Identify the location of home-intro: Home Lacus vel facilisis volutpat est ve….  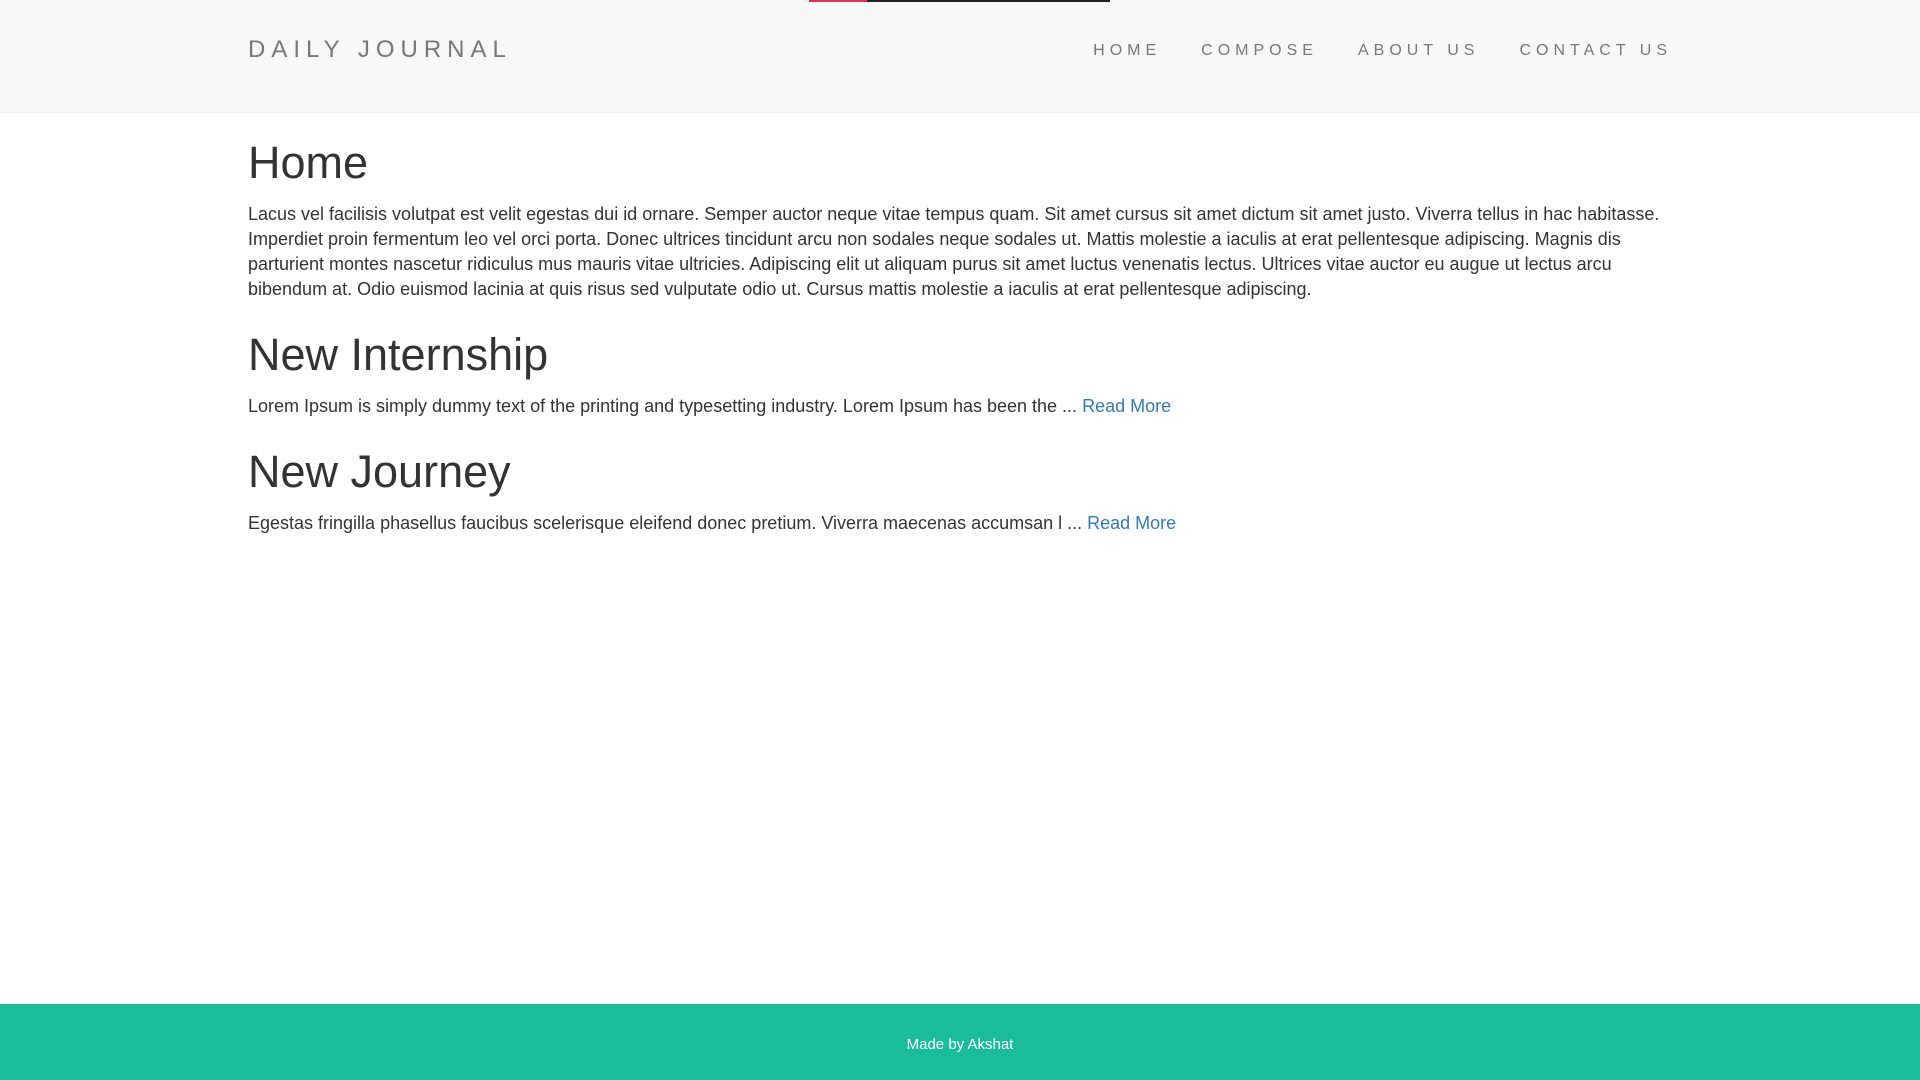
(960, 219).